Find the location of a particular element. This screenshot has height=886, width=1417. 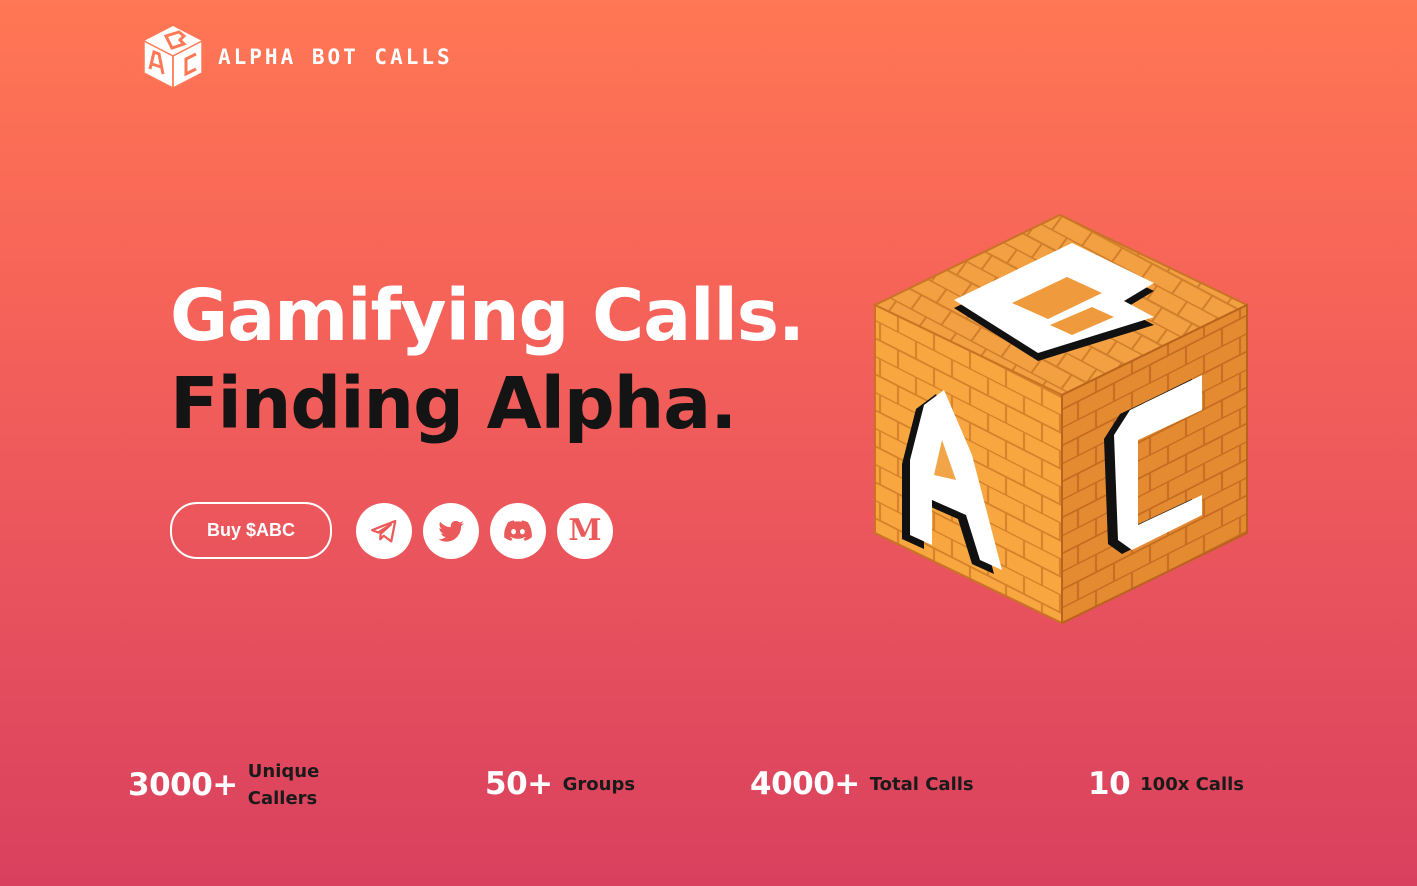

telegram-link is located at coordinates (384, 530).